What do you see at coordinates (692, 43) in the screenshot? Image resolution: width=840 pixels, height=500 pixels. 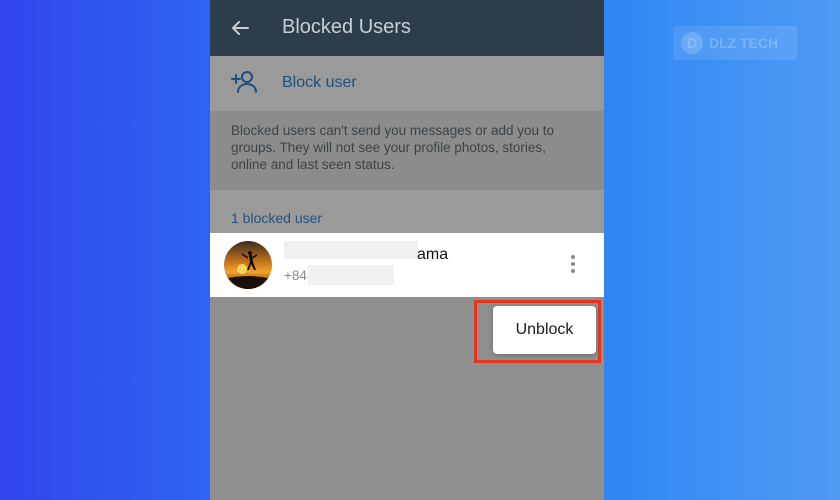 I see `logo-icon: D` at bounding box center [692, 43].